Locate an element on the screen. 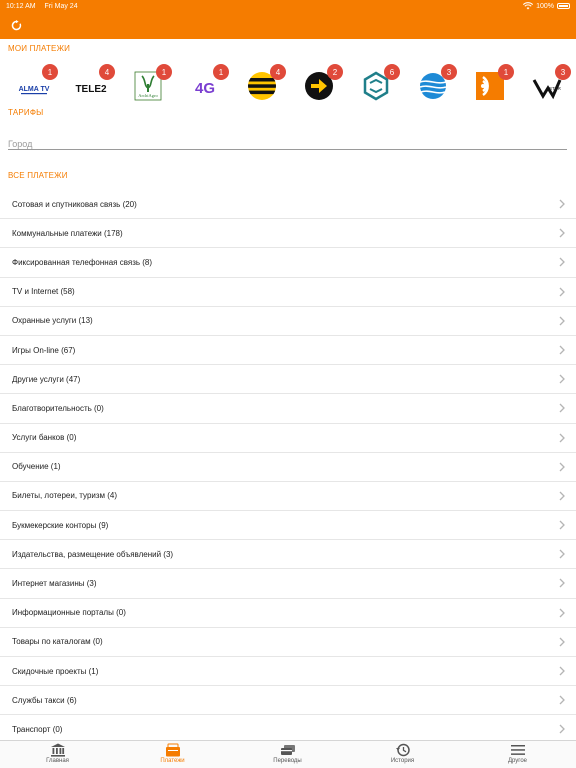 The image size is (576, 768). svg-text: STAR is located at coordinates (555, 88).